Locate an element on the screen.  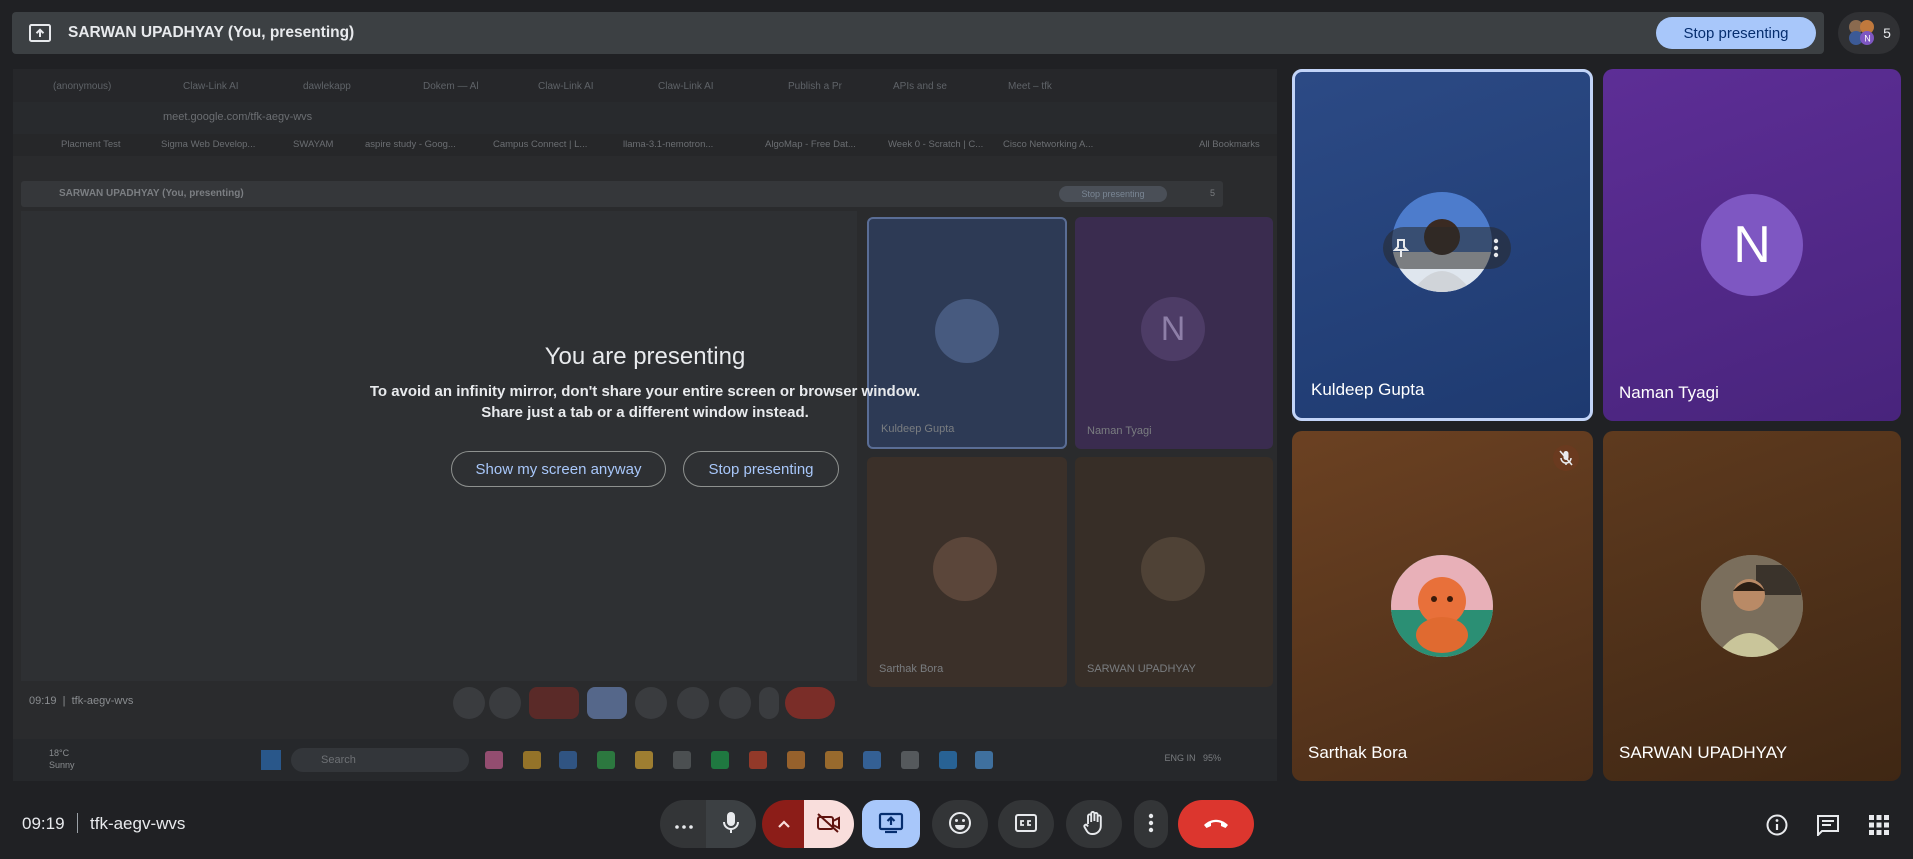
browser-tab: Dokem — Al is located at coordinates (451, 86).